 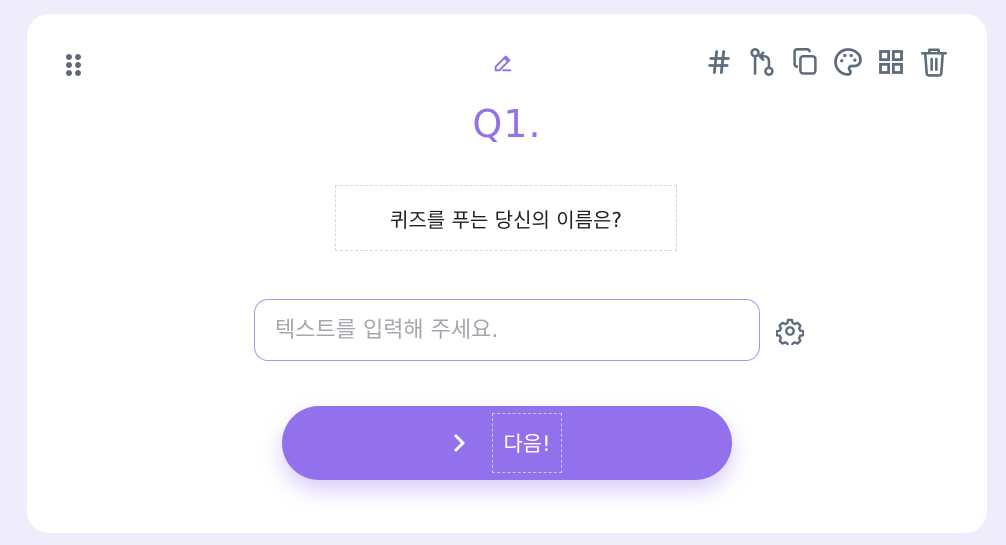 I want to click on branch-icon, so click(x=762, y=62).